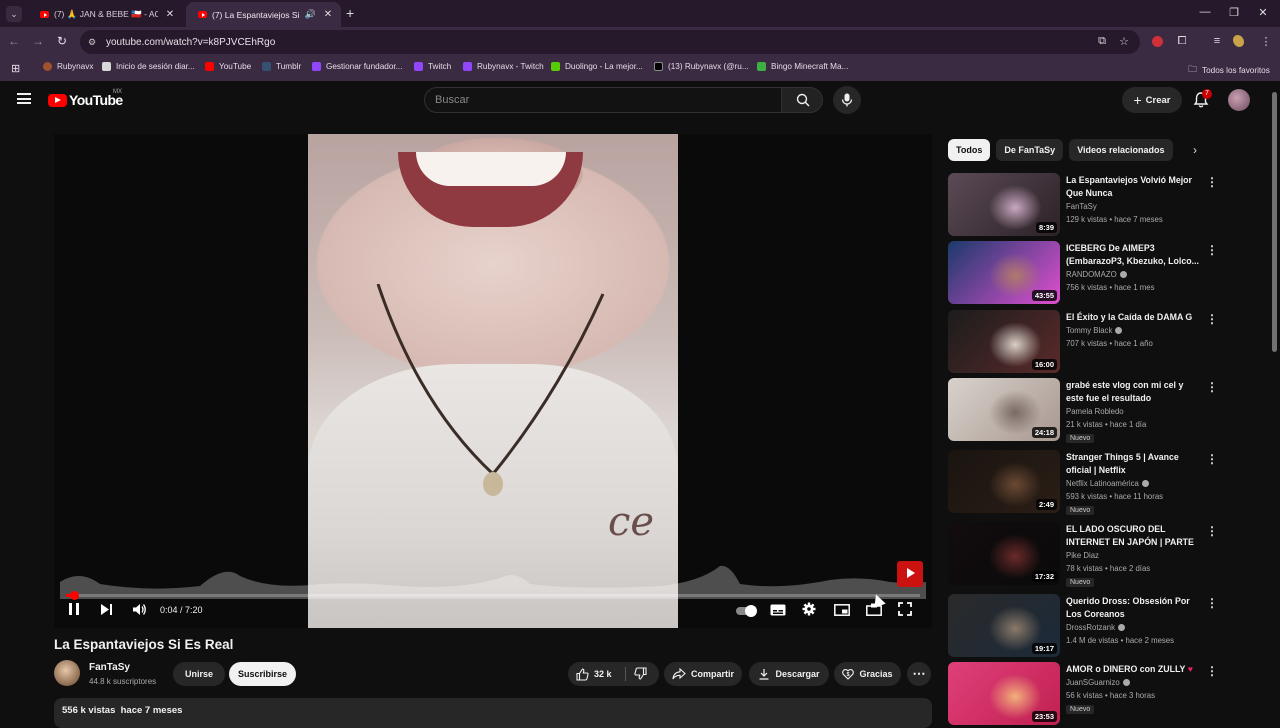 The image size is (1280, 728). I want to click on recommendation-channel: Pike Diaz, so click(1082, 555).